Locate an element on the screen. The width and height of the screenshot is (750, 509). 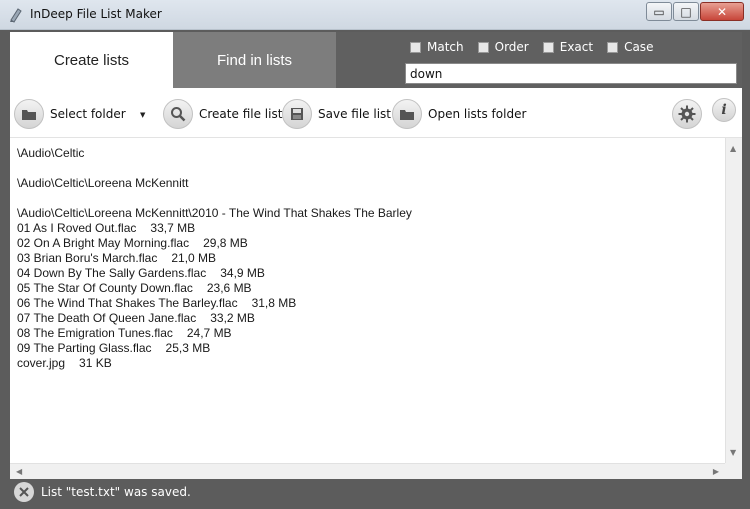
search-input is located at coordinates (571, 73).